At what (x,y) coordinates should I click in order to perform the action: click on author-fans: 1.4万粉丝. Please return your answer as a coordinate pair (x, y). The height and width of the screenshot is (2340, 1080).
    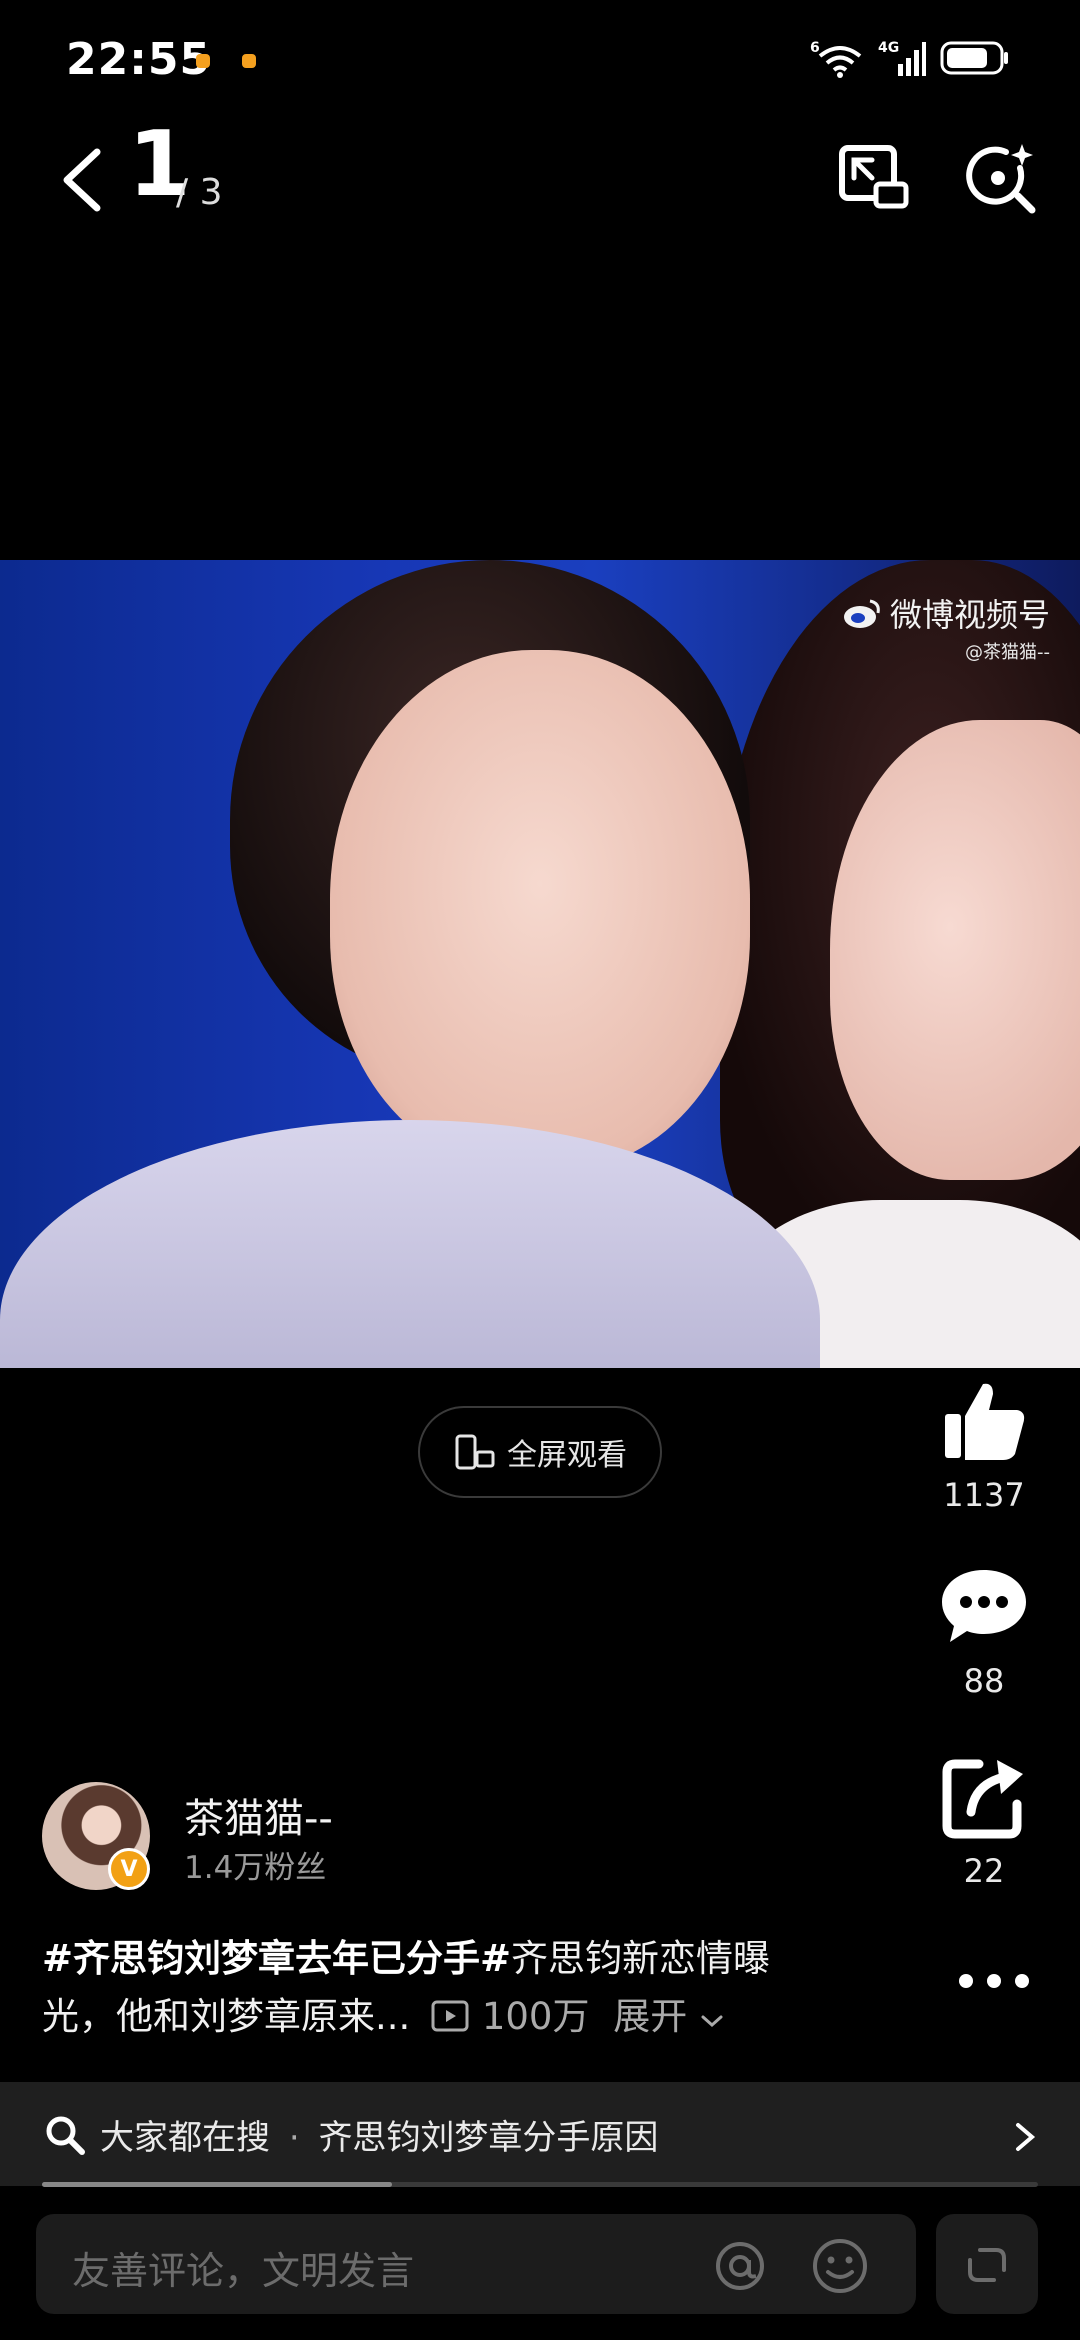
    Looking at the image, I should click on (255, 1868).